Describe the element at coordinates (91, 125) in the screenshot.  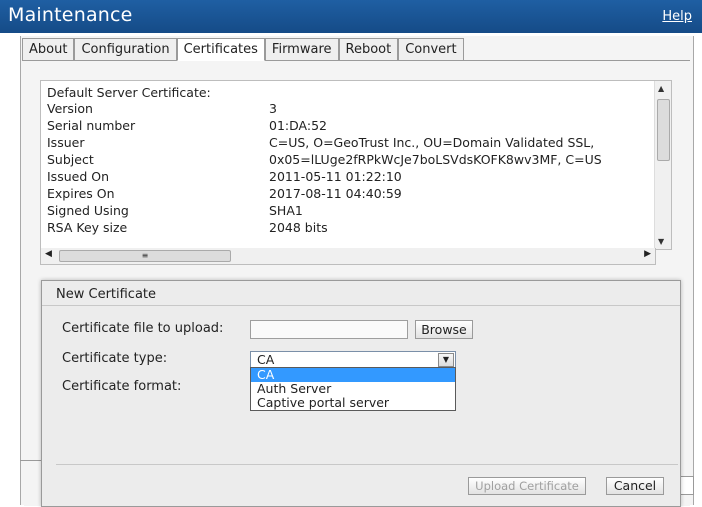
I see `cert-key: Serial number` at that location.